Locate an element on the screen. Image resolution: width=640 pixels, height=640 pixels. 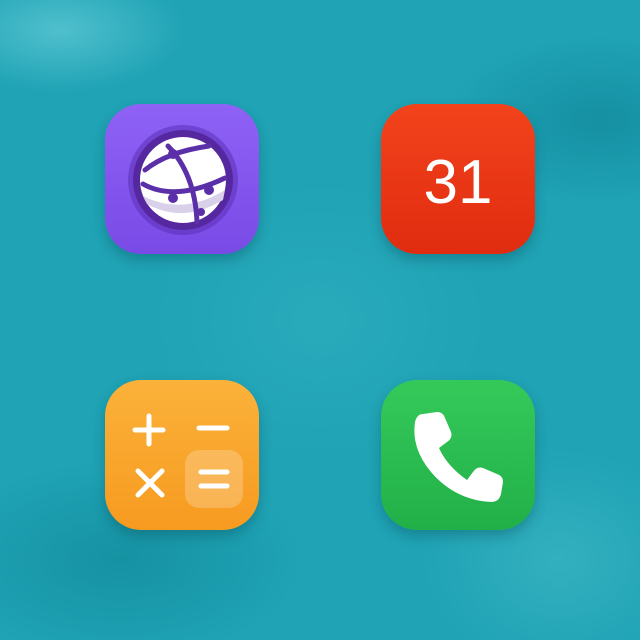
calculator-app-icon is located at coordinates (182, 455).